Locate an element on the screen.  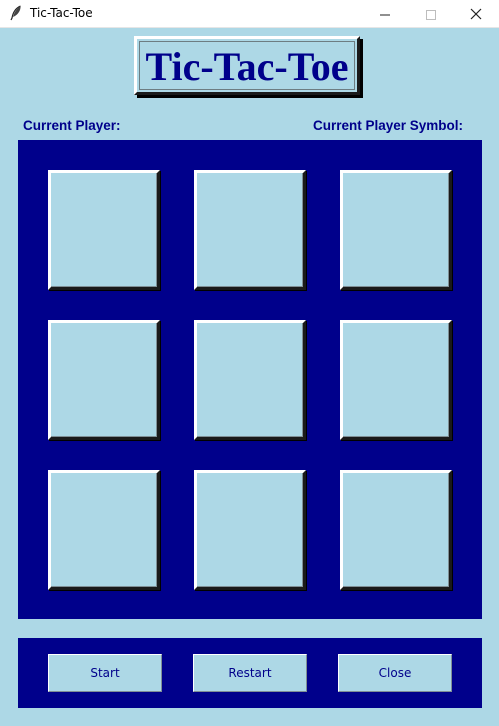
maximize-button is located at coordinates (431, 14).